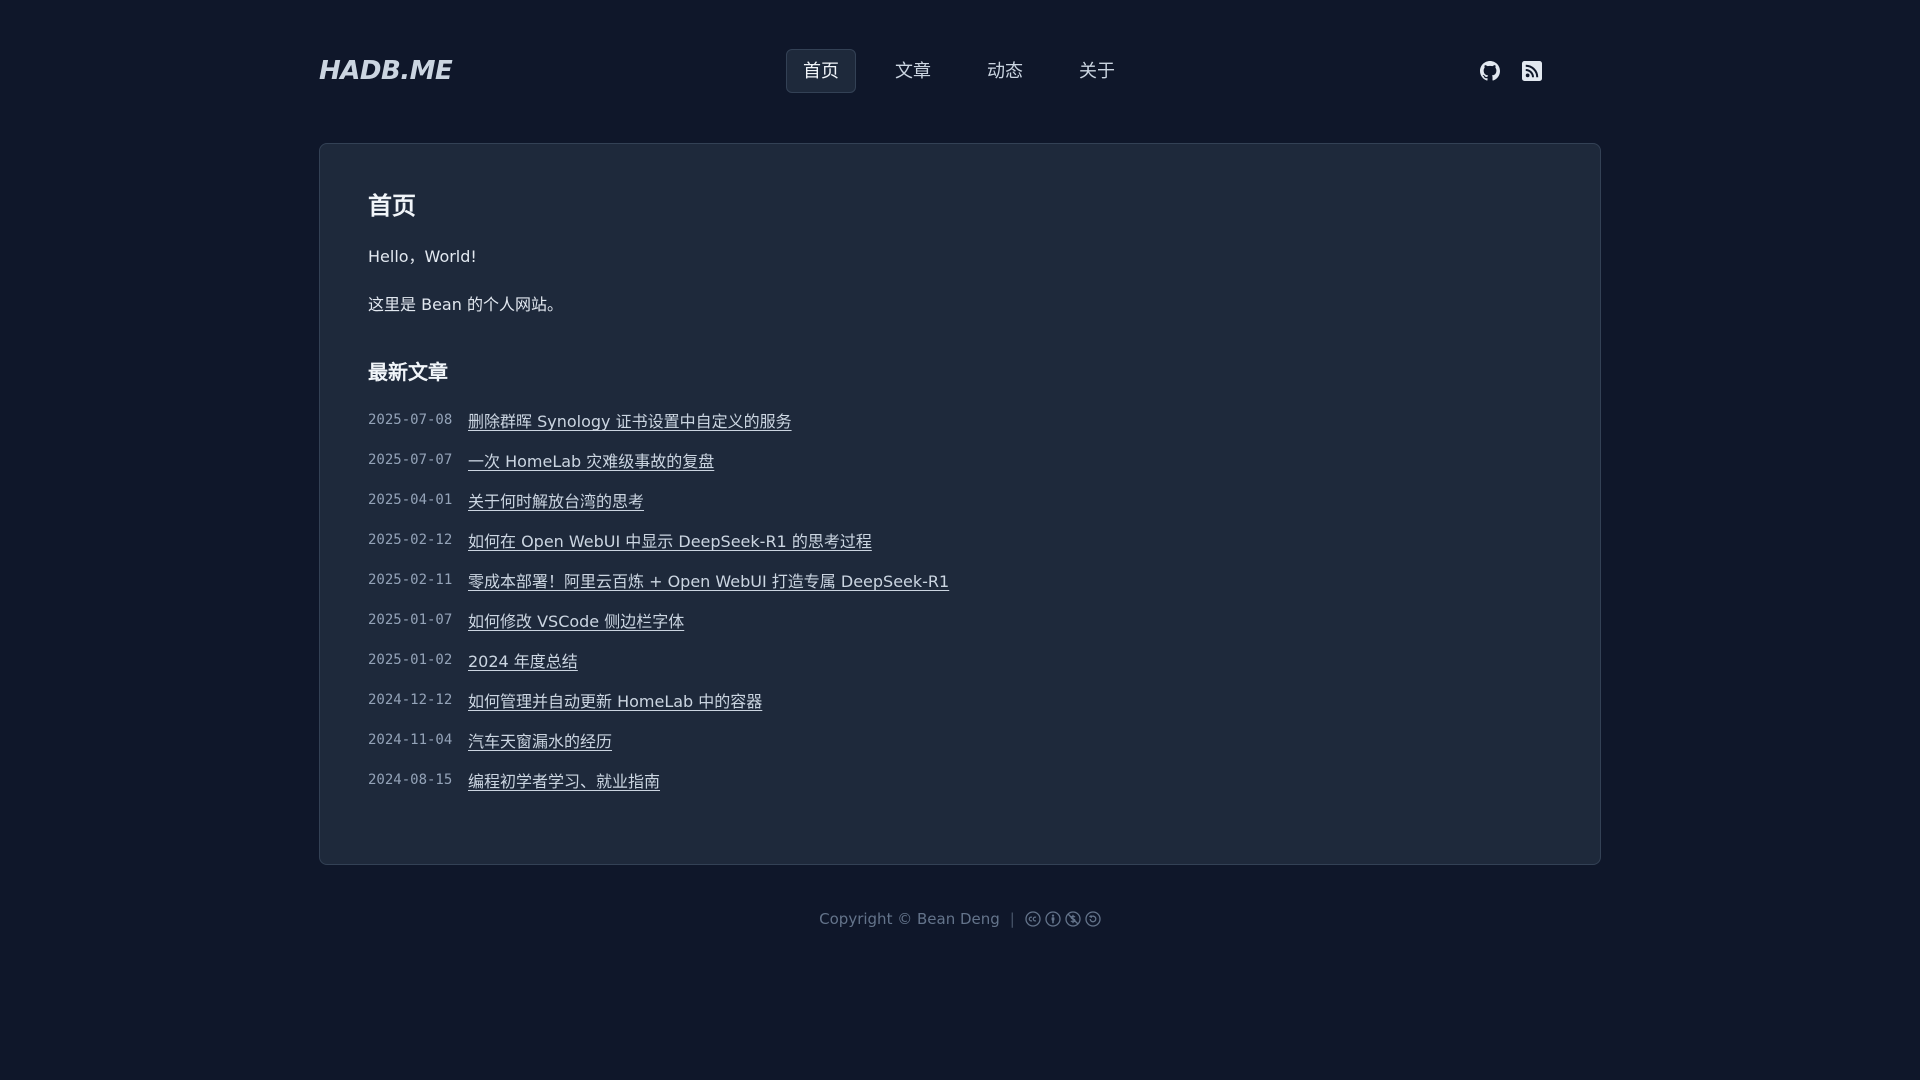 This screenshot has height=1080, width=1920. I want to click on post-link: 2024 年度总结, so click(523, 660).